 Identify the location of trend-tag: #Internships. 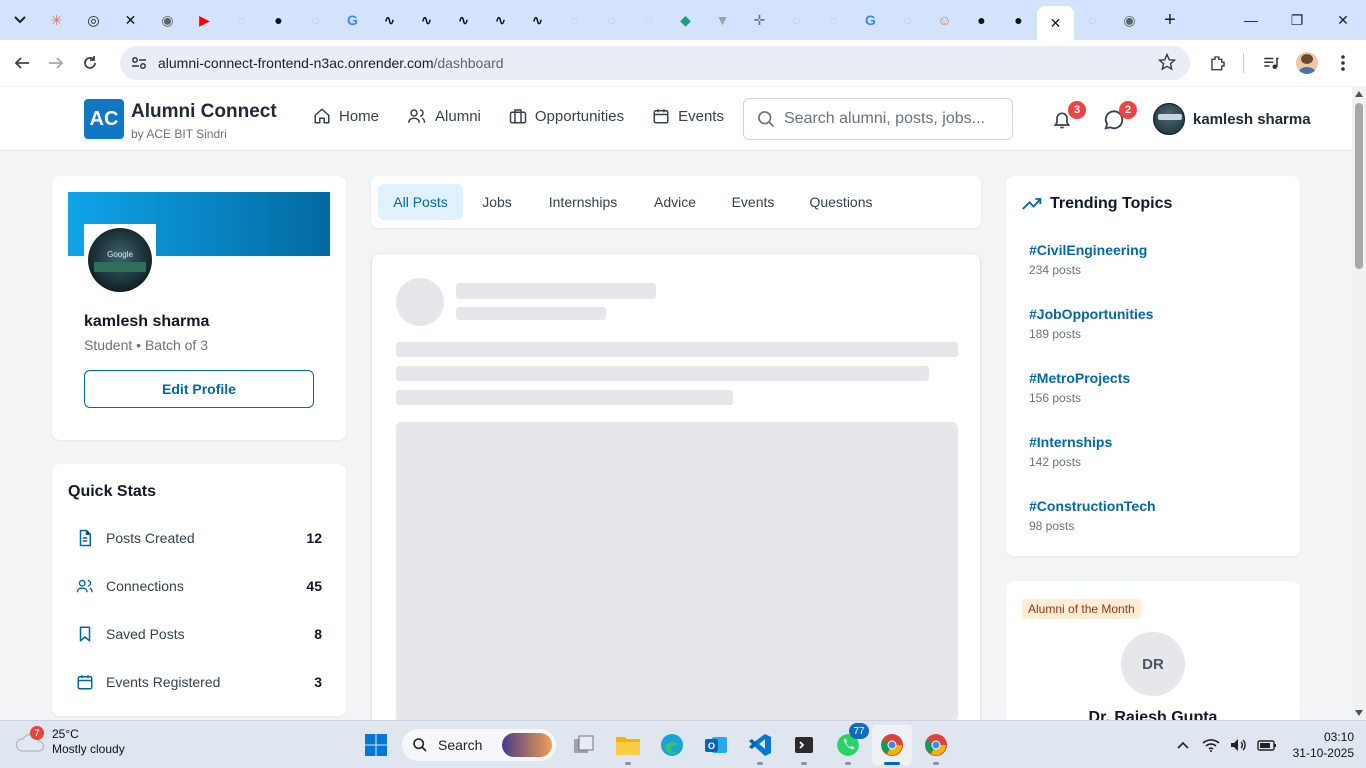
(1070, 442).